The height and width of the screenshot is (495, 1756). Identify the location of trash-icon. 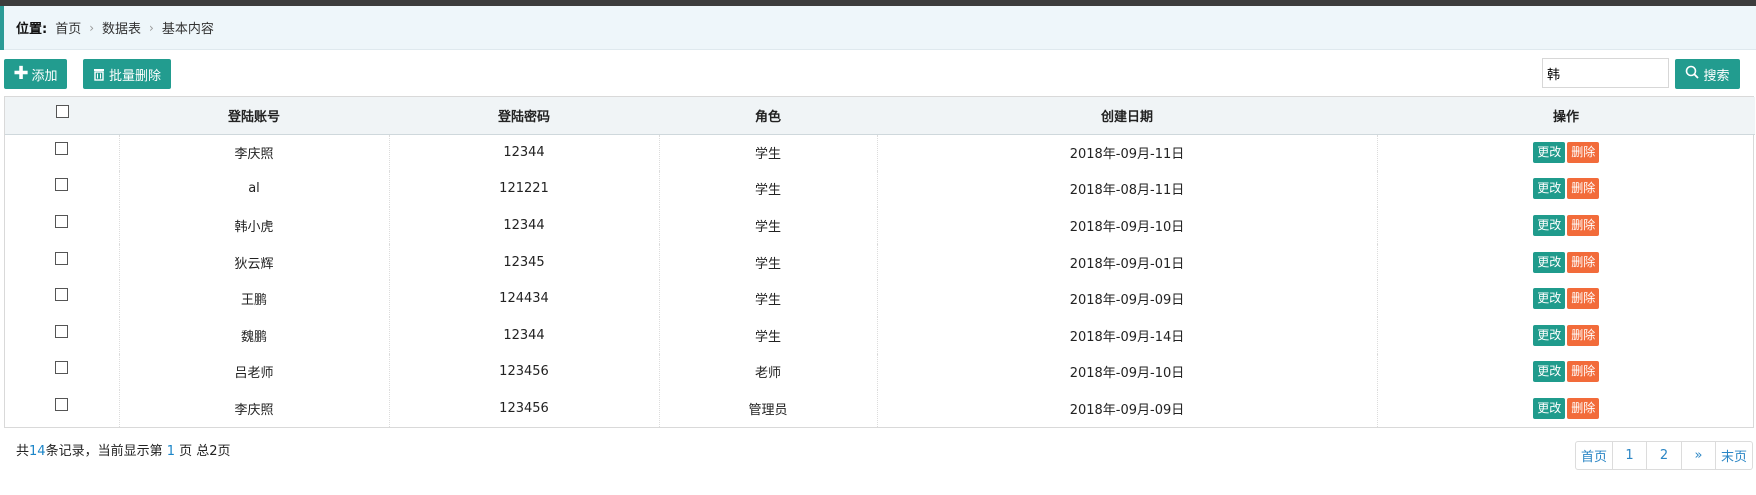
(99, 74).